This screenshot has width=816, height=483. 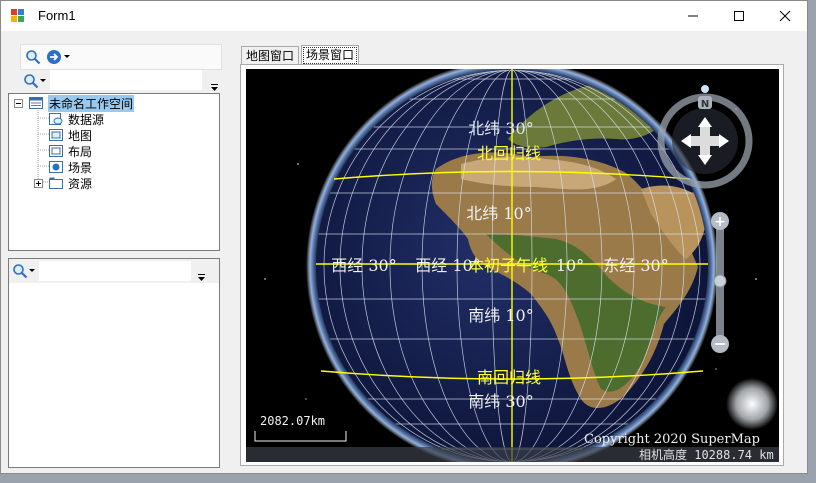 I want to click on tree-item-label: 布局, so click(x=80, y=151).